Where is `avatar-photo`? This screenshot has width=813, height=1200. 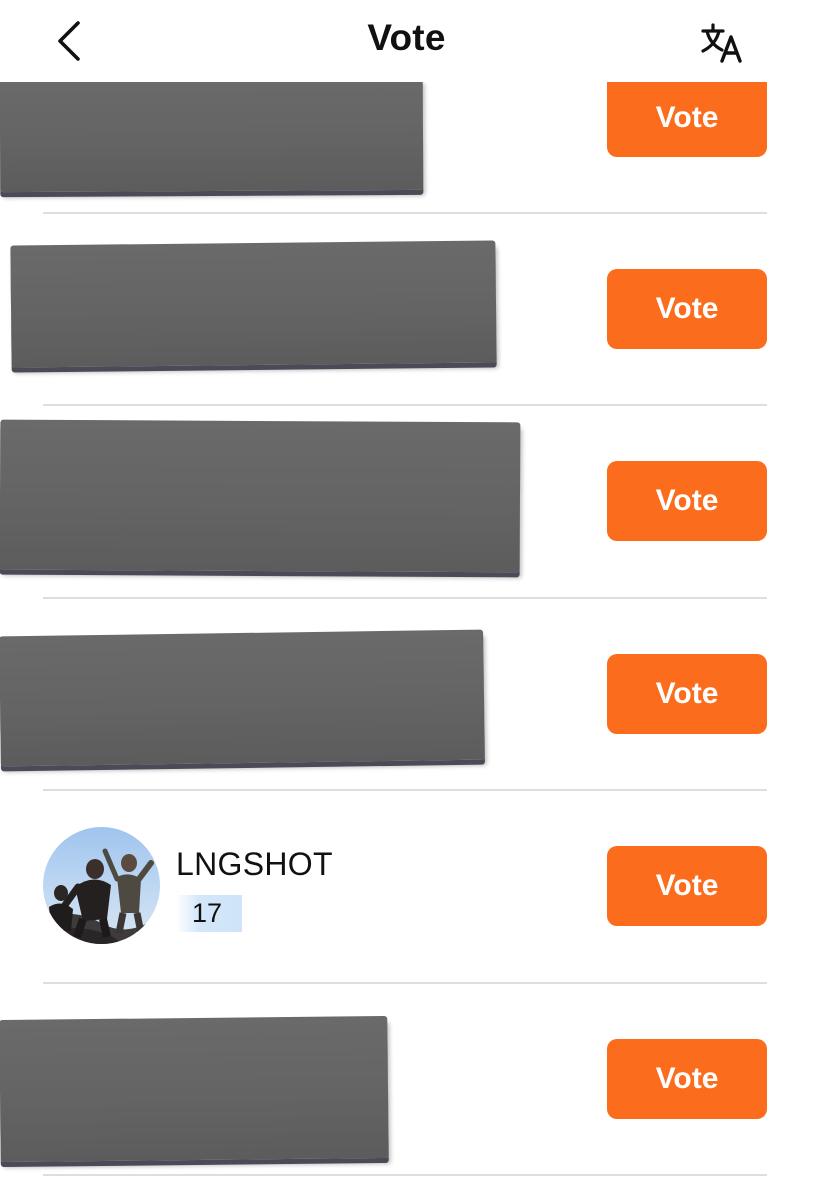 avatar-photo is located at coordinates (101, 885).